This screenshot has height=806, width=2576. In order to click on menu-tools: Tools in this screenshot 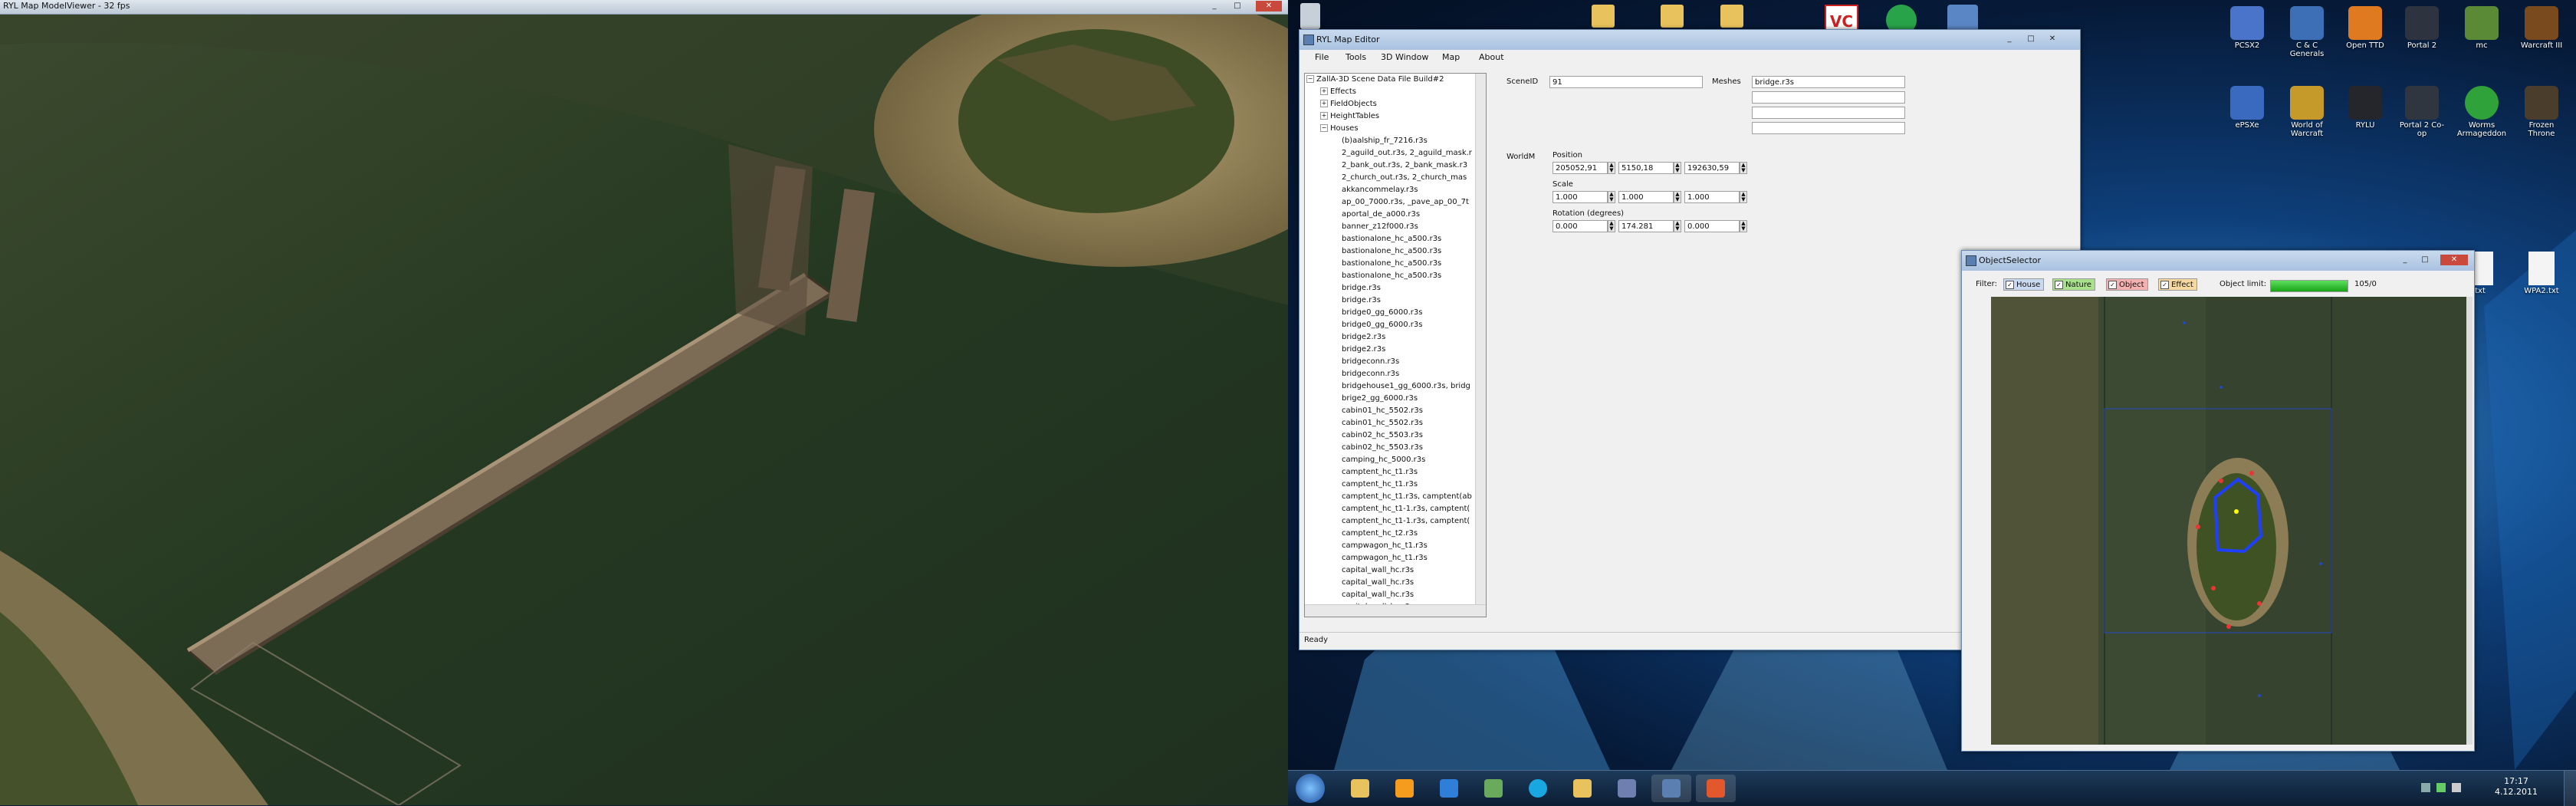, I will do `click(1356, 57)`.